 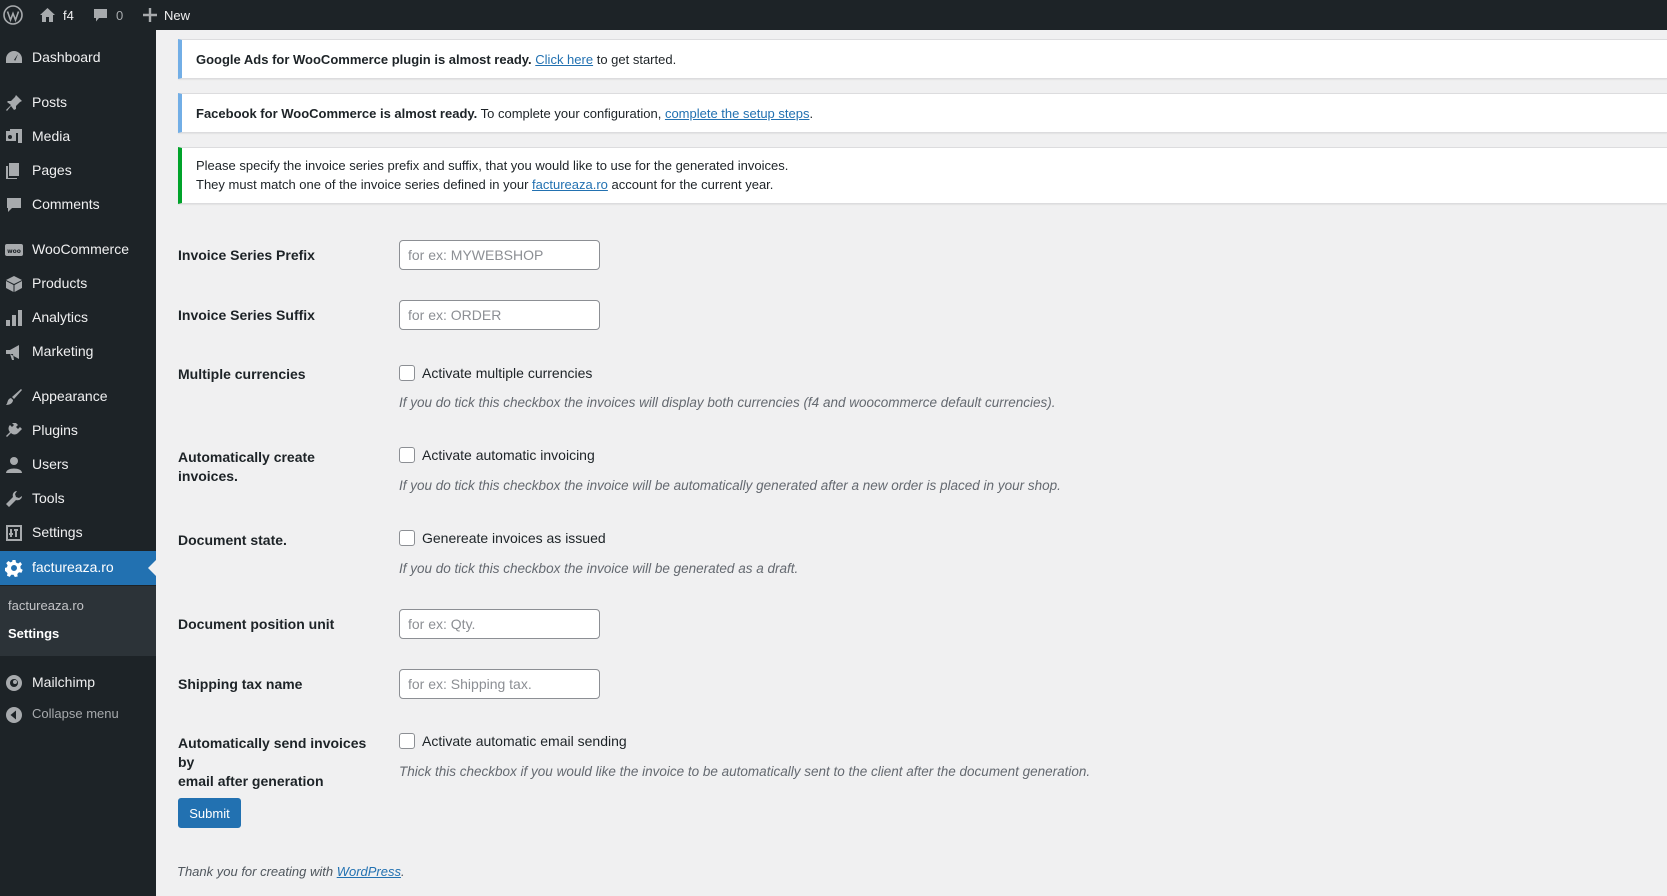 I want to click on sliders-icon, so click(x=14, y=533).